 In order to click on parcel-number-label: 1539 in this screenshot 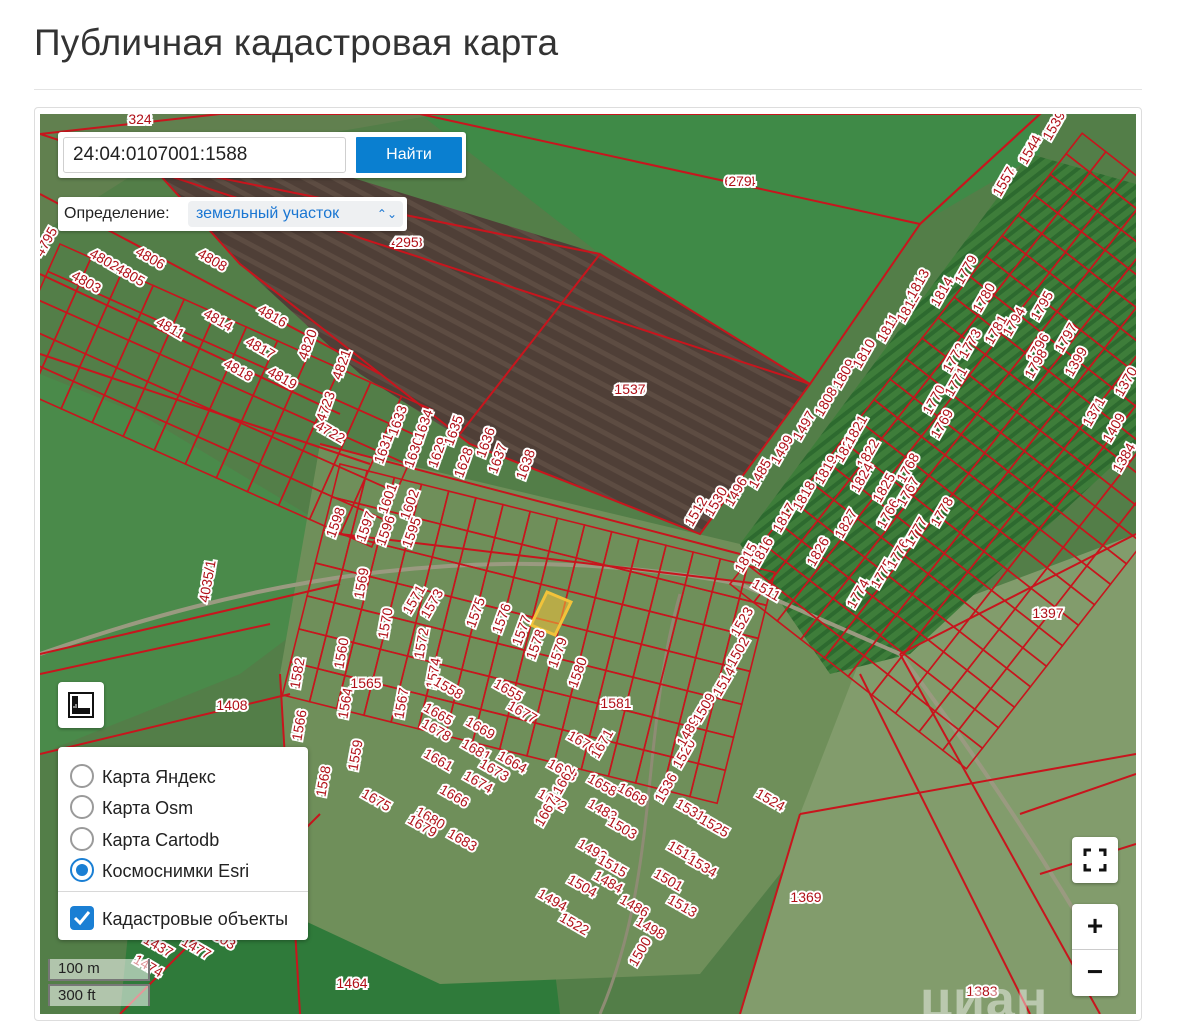, I will do `click(1054, 129)`.